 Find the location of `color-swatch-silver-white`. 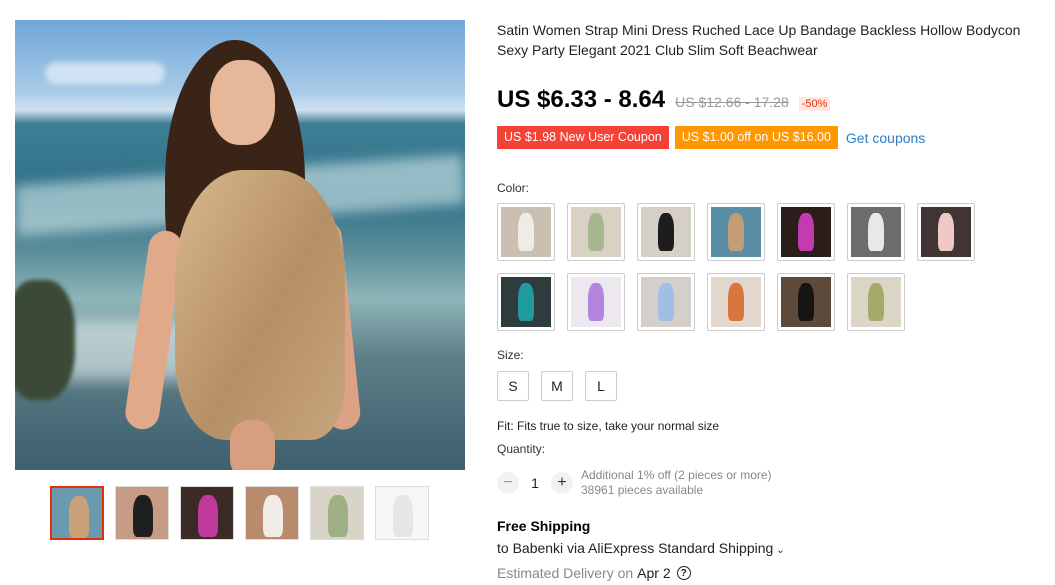

color-swatch-silver-white is located at coordinates (876, 232).